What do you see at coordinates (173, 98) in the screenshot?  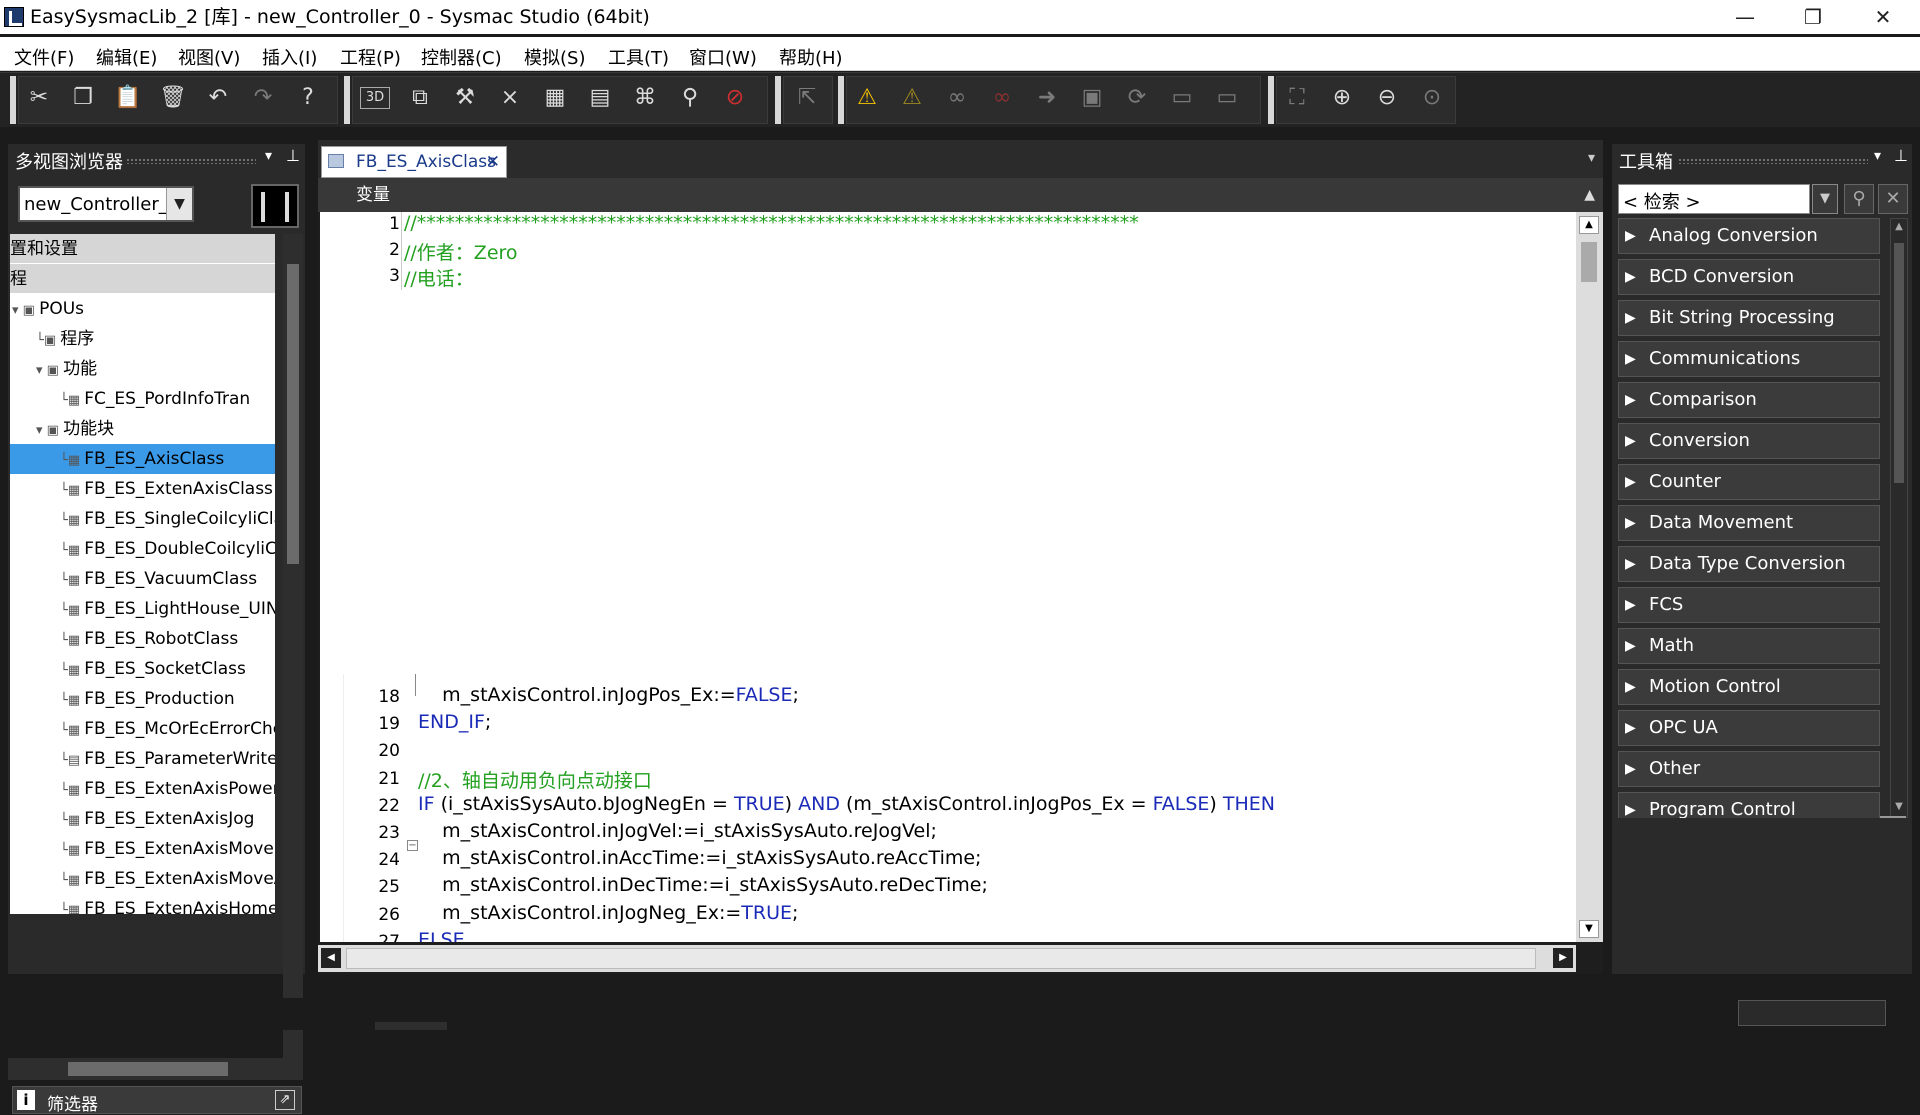 I see `delete-icon: 🗑` at bounding box center [173, 98].